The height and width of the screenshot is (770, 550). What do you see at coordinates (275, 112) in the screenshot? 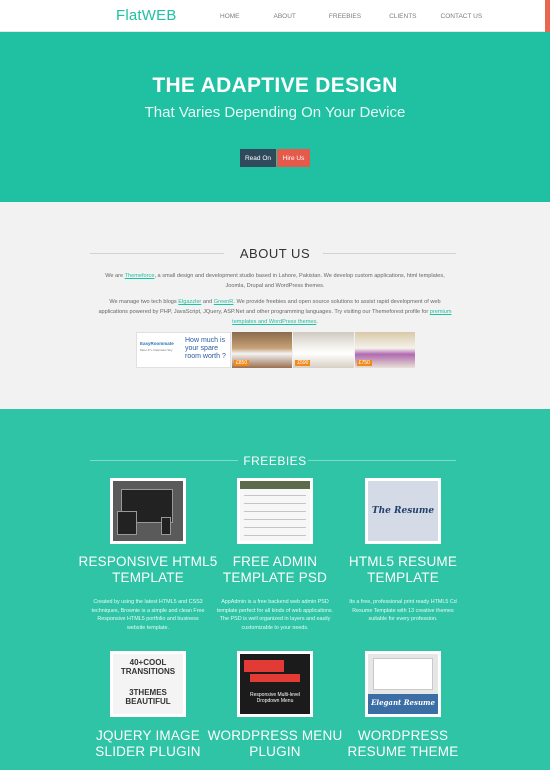
I see `hero-subtitle: That Varies Depending On Your Device` at bounding box center [275, 112].